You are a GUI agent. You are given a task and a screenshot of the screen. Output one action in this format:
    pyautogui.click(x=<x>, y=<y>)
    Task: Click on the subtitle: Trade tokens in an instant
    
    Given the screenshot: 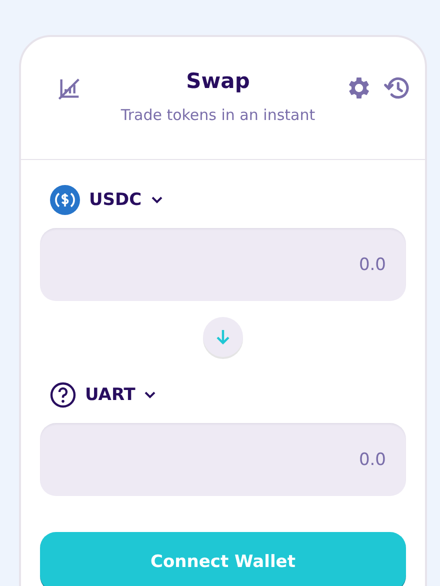 What is the action you would take?
    pyautogui.click(x=218, y=115)
    